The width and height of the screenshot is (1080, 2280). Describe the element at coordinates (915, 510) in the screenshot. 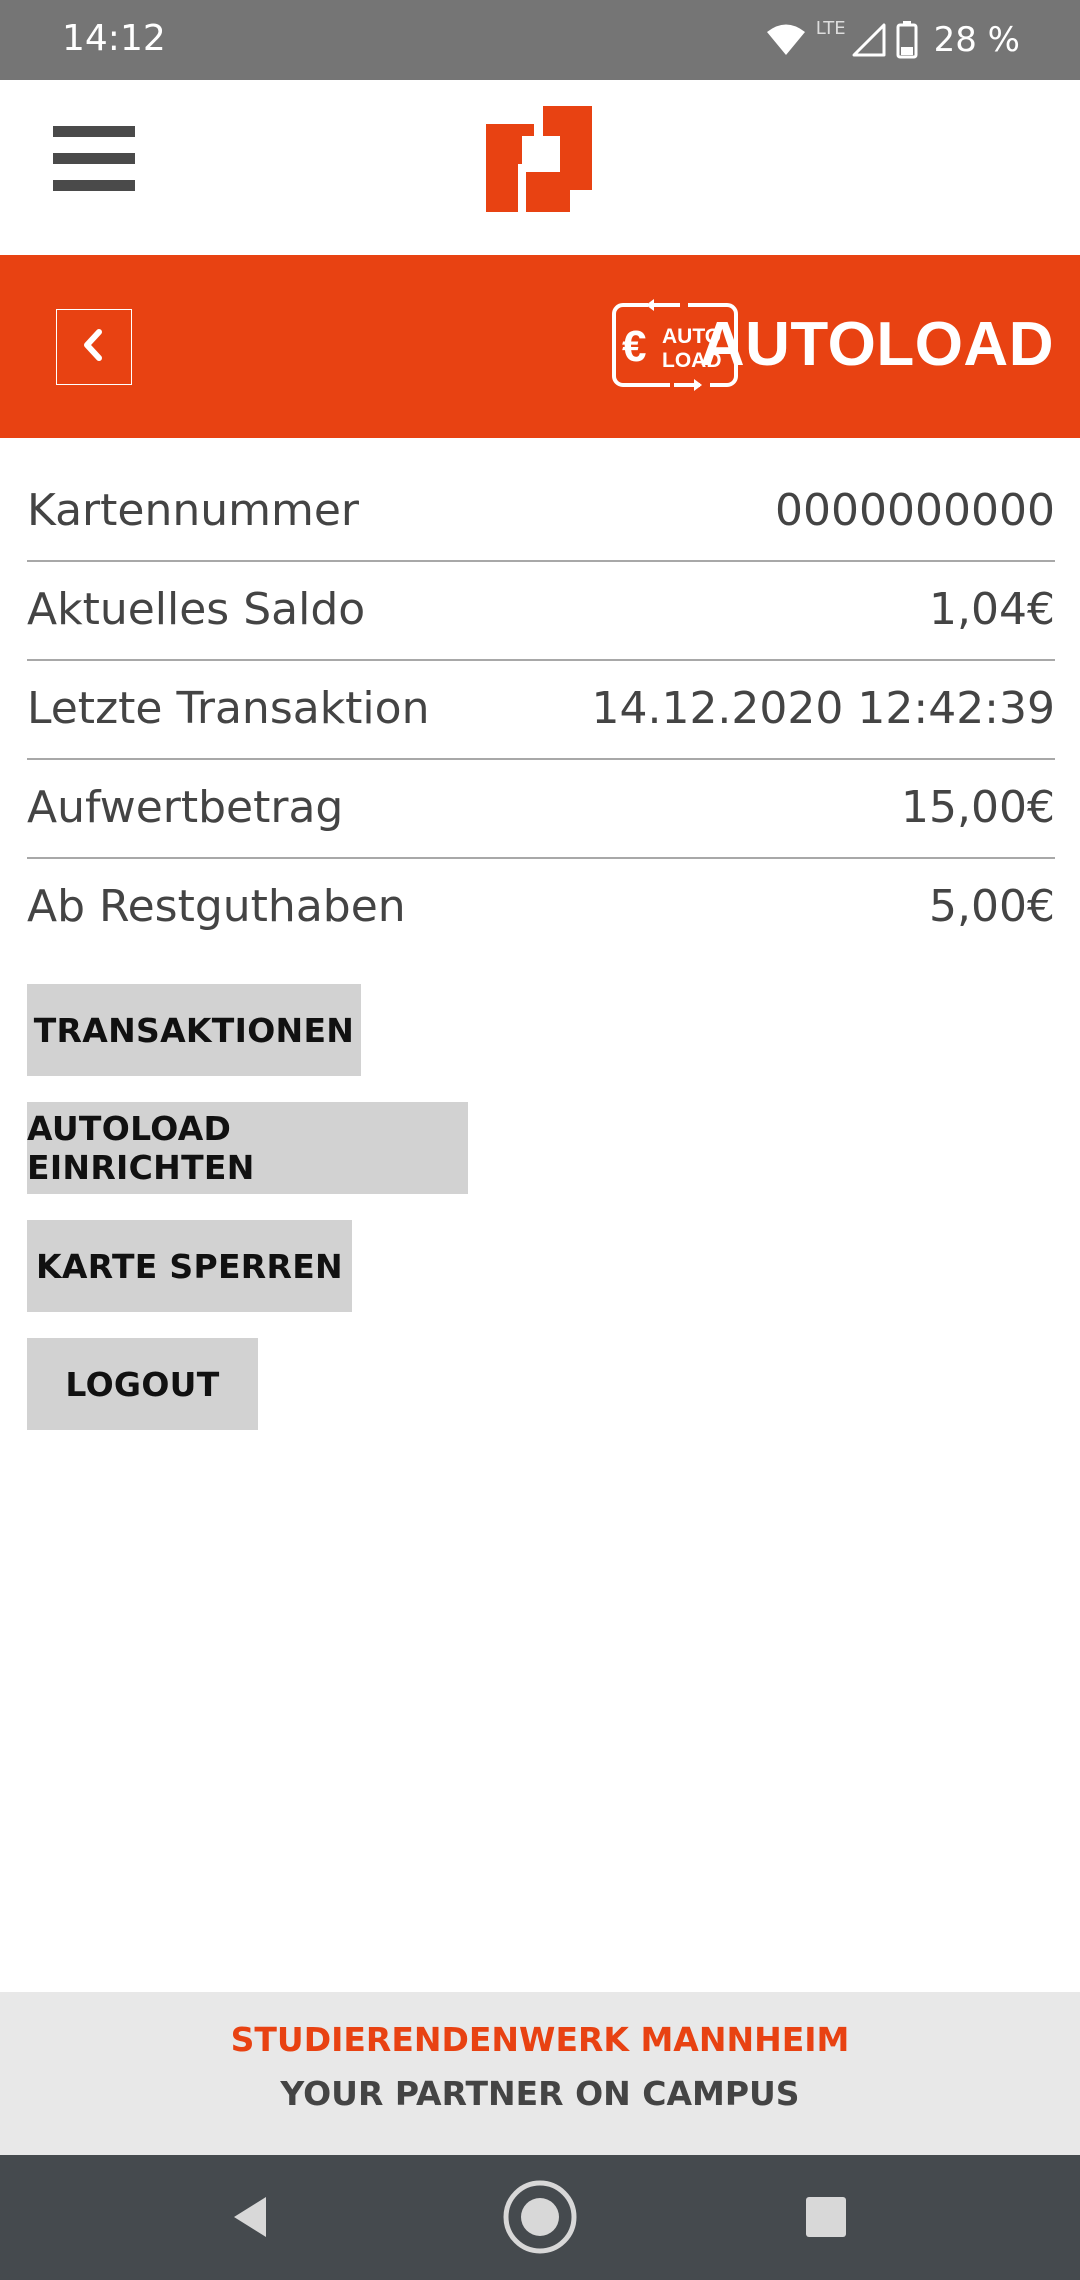

I see `info-value: 0000000000` at that location.